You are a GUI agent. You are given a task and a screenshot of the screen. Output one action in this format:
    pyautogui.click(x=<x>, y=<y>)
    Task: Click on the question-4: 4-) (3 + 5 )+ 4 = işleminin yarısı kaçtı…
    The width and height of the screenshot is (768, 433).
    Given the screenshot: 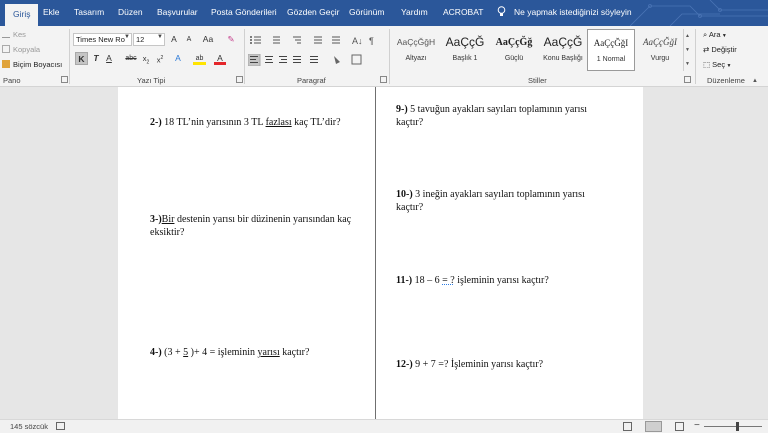 What is the action you would take?
    pyautogui.click(x=257, y=353)
    